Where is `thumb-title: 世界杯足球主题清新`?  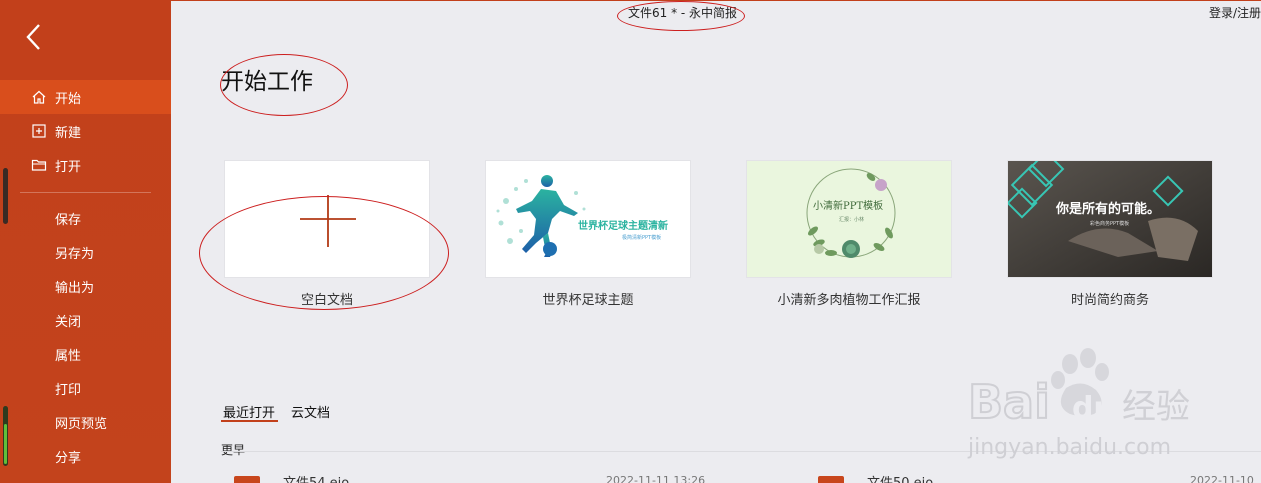
thumb-title: 世界杯足球主题清新 is located at coordinates (623, 225).